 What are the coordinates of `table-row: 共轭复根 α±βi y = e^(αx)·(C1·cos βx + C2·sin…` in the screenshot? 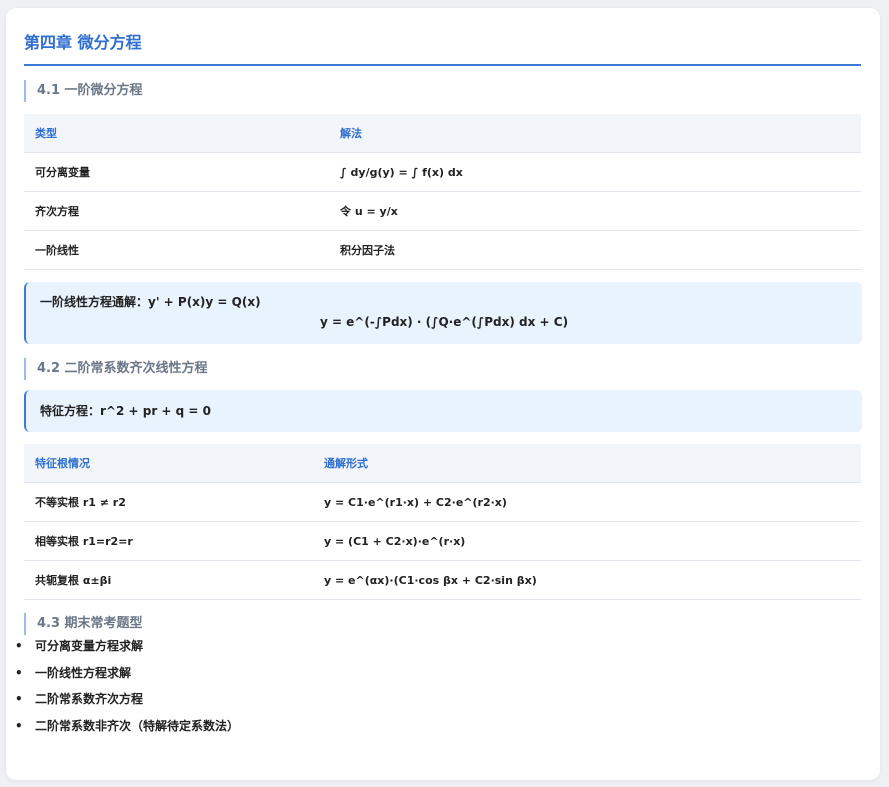 It's located at (442, 580).